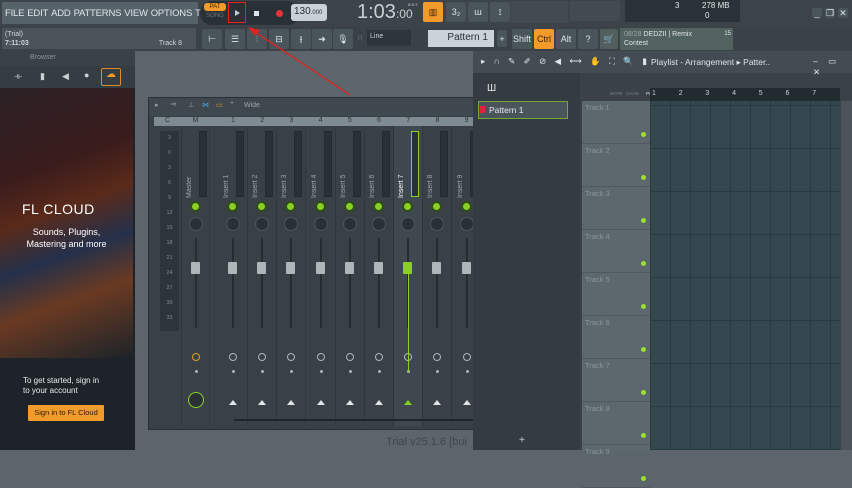 This screenshot has width=852, height=488. What do you see at coordinates (616, 93) in the screenshot?
I see `note-label: NOTE` at bounding box center [616, 93].